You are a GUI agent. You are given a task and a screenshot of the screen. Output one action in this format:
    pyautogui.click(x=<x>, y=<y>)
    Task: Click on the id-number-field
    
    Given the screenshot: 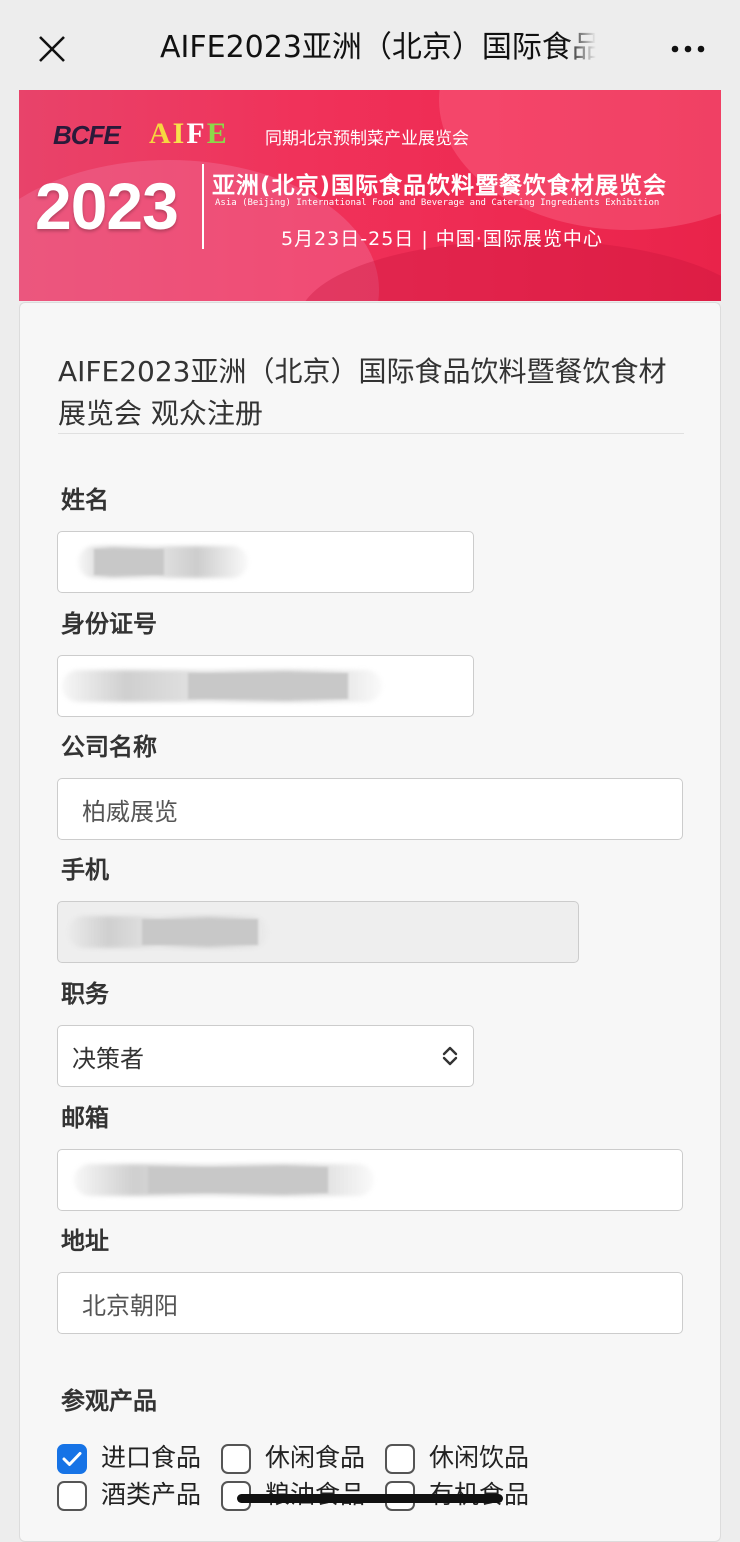 What is the action you would take?
    pyautogui.click(x=265, y=686)
    